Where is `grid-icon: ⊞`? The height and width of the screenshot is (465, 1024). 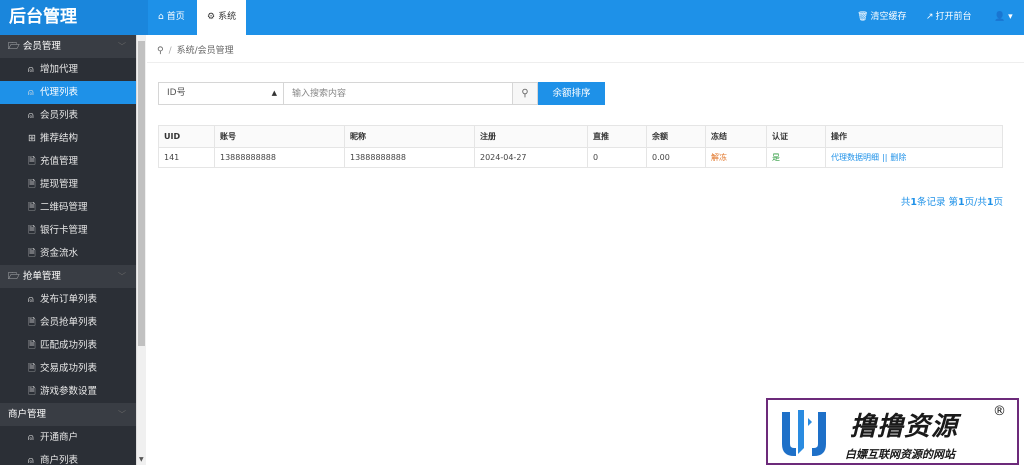
grid-icon: ⊞ is located at coordinates (32, 138).